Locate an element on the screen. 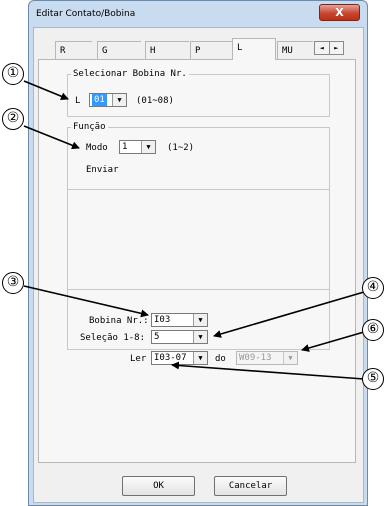 The height and width of the screenshot is (506, 387). marker-4: ④ is located at coordinates (373, 288).